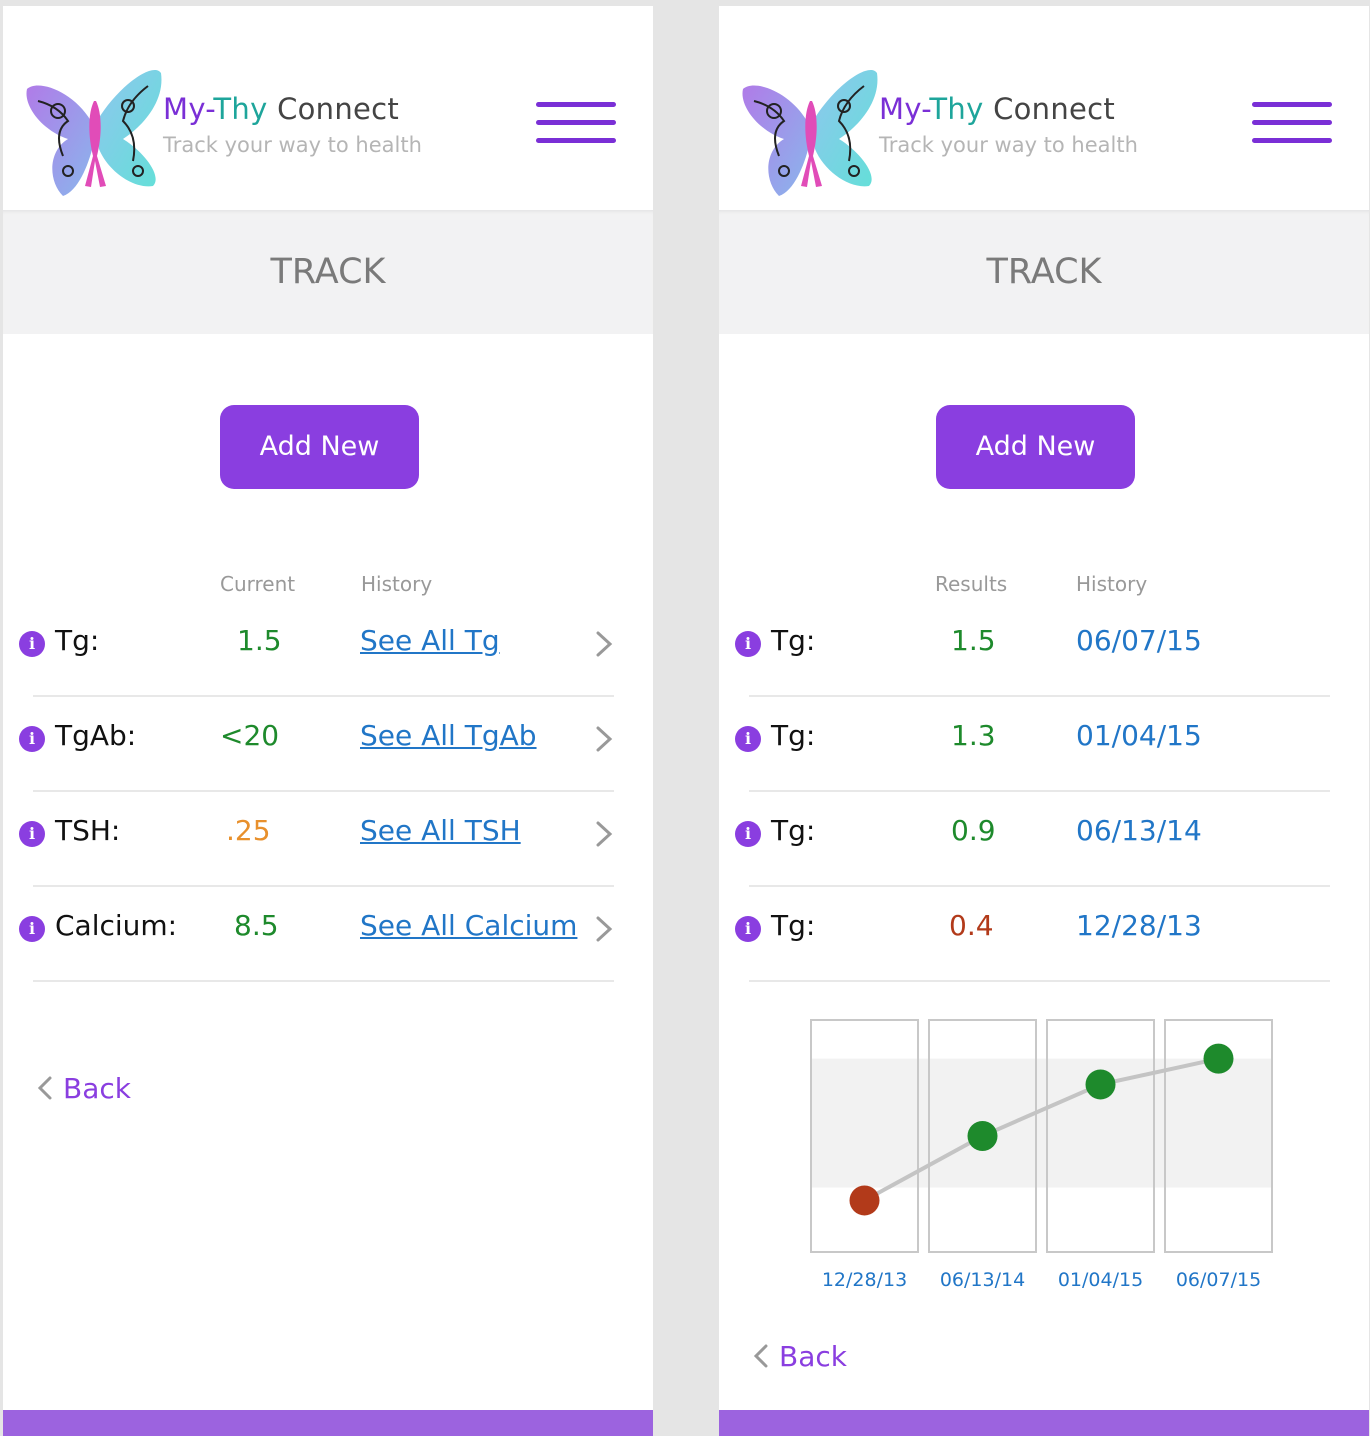 The image size is (1370, 1436). Describe the element at coordinates (1041, 1123) in the screenshot. I see `reference-range-band` at that location.